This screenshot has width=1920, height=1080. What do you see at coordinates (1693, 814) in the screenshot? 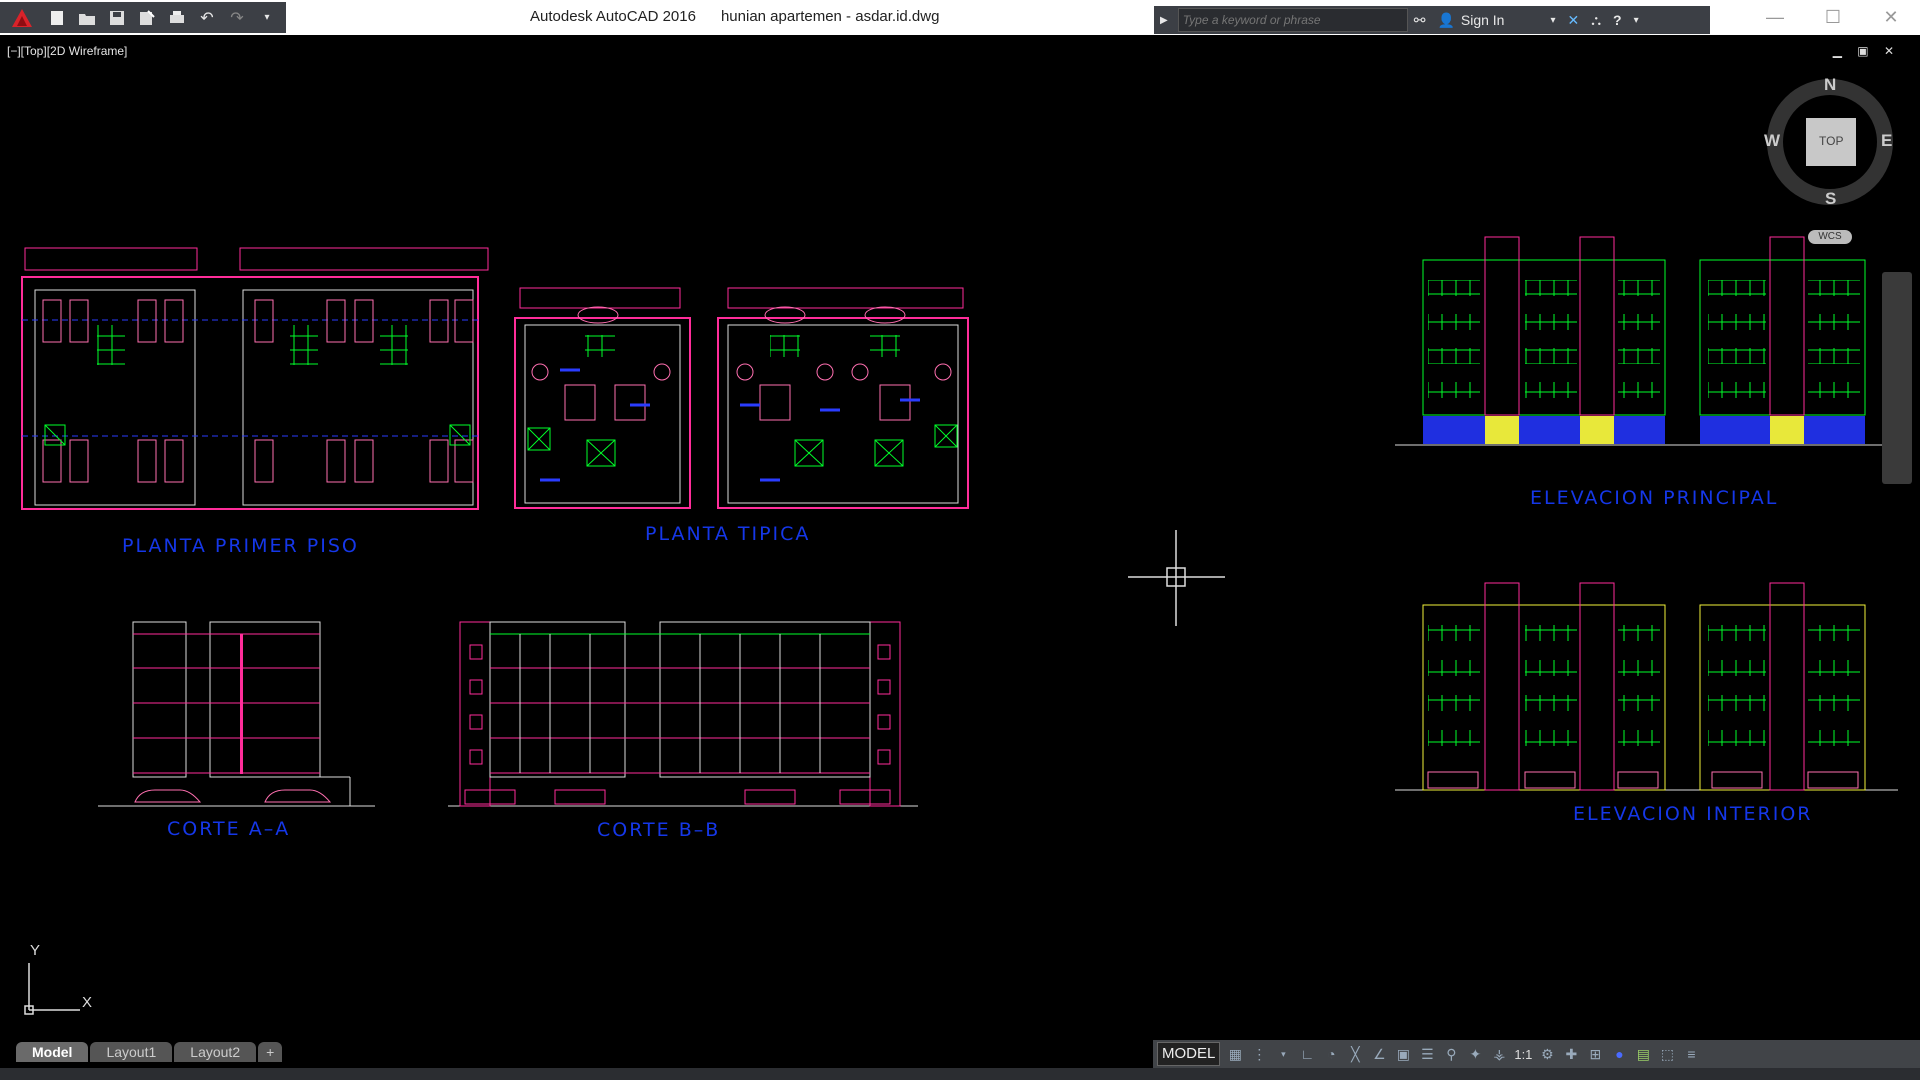
I see `label-elevacion-interior: ELEVACION INTERIOR` at bounding box center [1693, 814].